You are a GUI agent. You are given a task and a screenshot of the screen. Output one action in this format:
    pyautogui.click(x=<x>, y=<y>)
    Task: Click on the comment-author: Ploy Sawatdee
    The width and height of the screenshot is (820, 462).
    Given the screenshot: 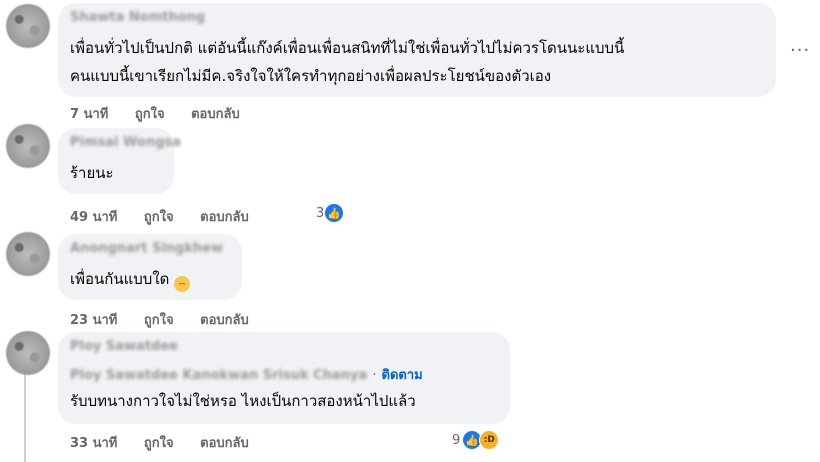 What is the action you would take?
    pyautogui.click(x=124, y=346)
    